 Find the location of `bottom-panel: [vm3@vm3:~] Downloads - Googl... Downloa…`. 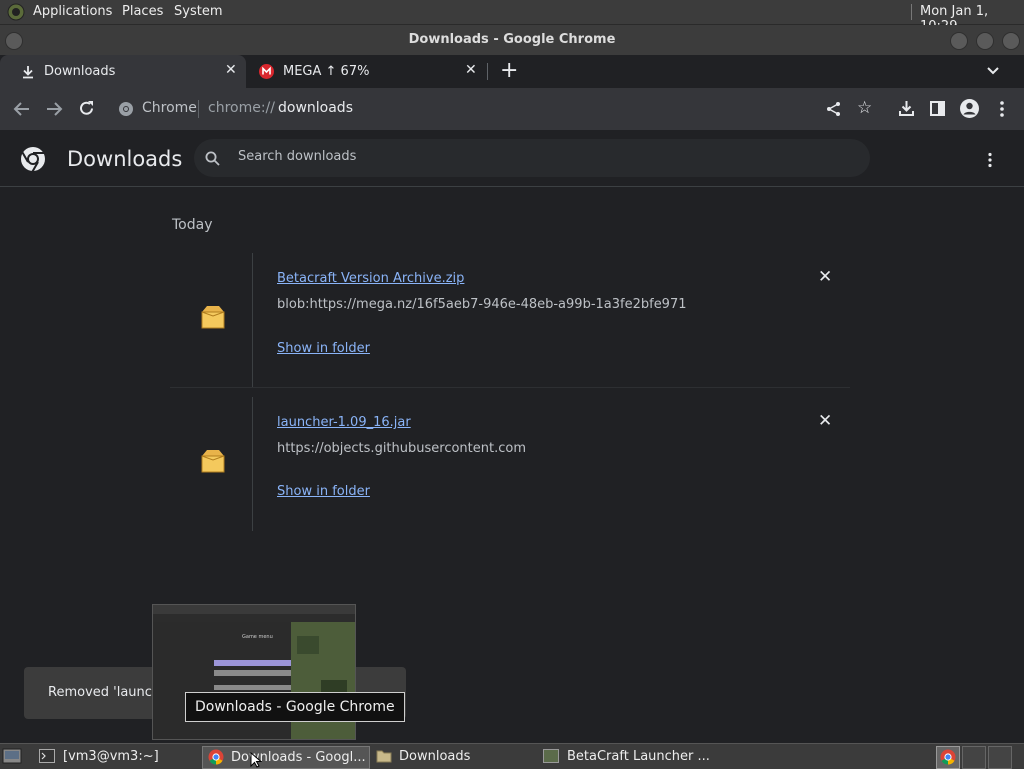

bottom-panel: [vm3@vm3:~] Downloads - Googl... Downloa… is located at coordinates (512, 756).